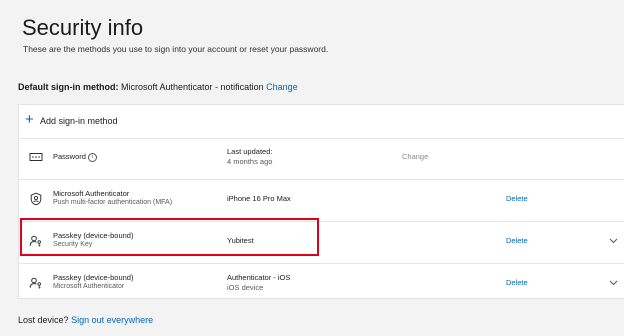  What do you see at coordinates (79, 121) in the screenshot?
I see `add-sign-in-method-label: Add sign-in method` at bounding box center [79, 121].